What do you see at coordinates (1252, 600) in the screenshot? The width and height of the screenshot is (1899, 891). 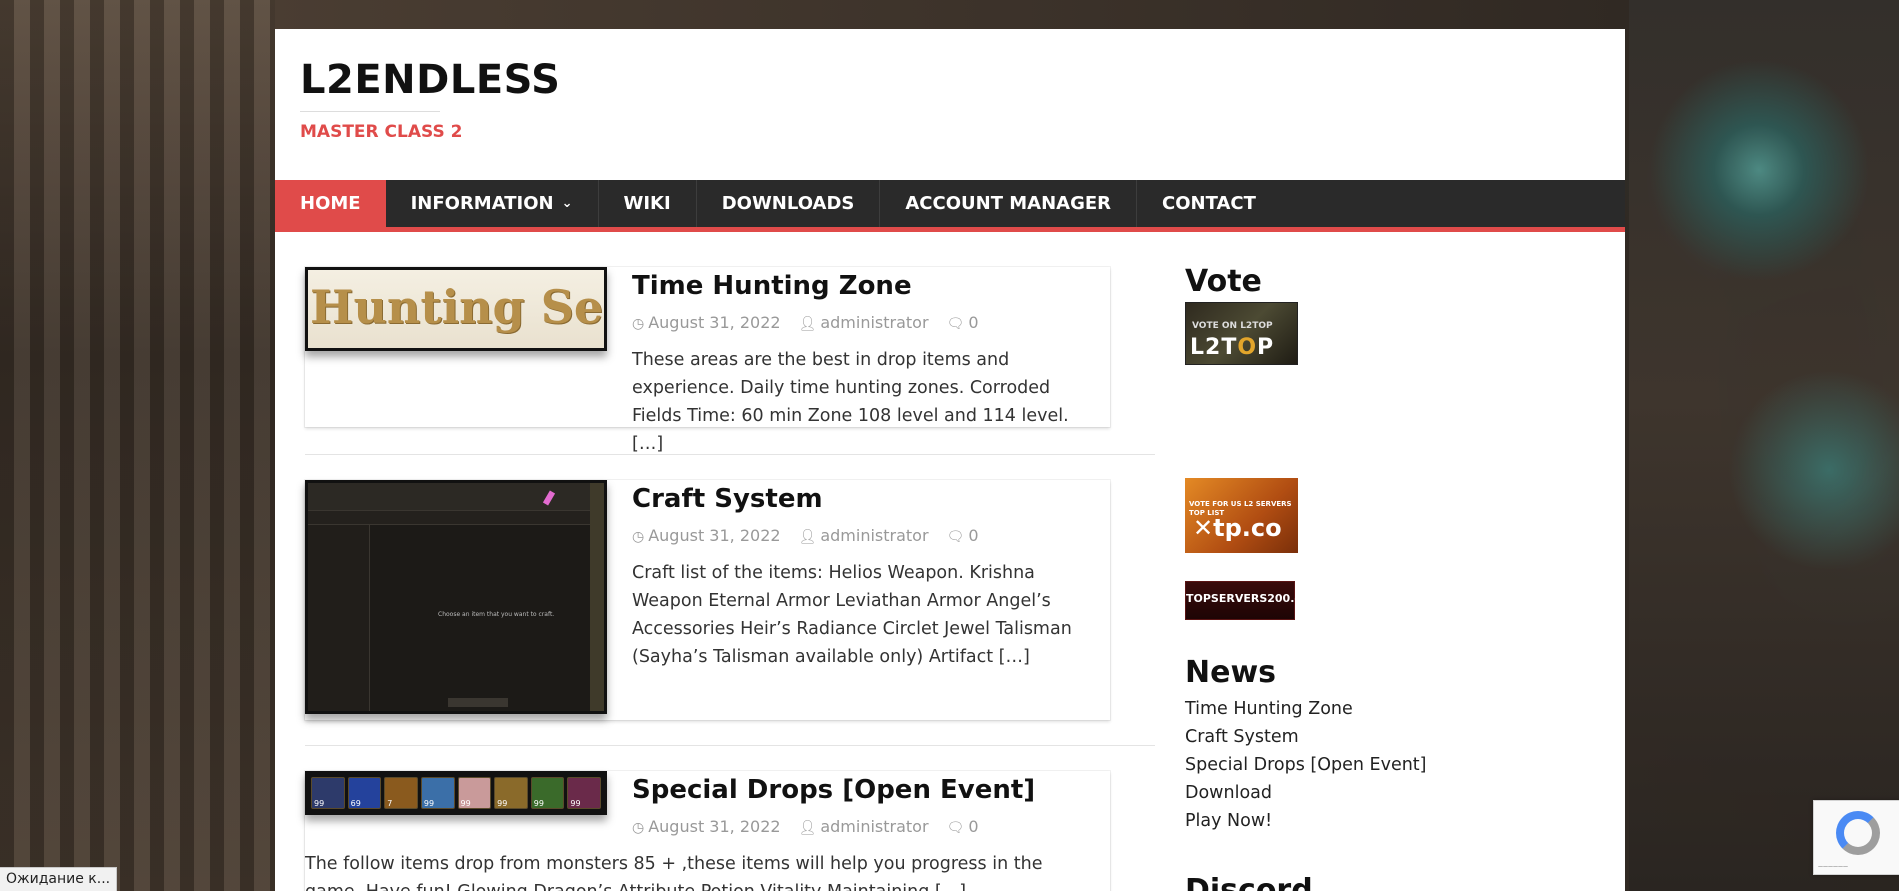 I see `topservers200-banner: TOPSERVERS200.com` at bounding box center [1252, 600].